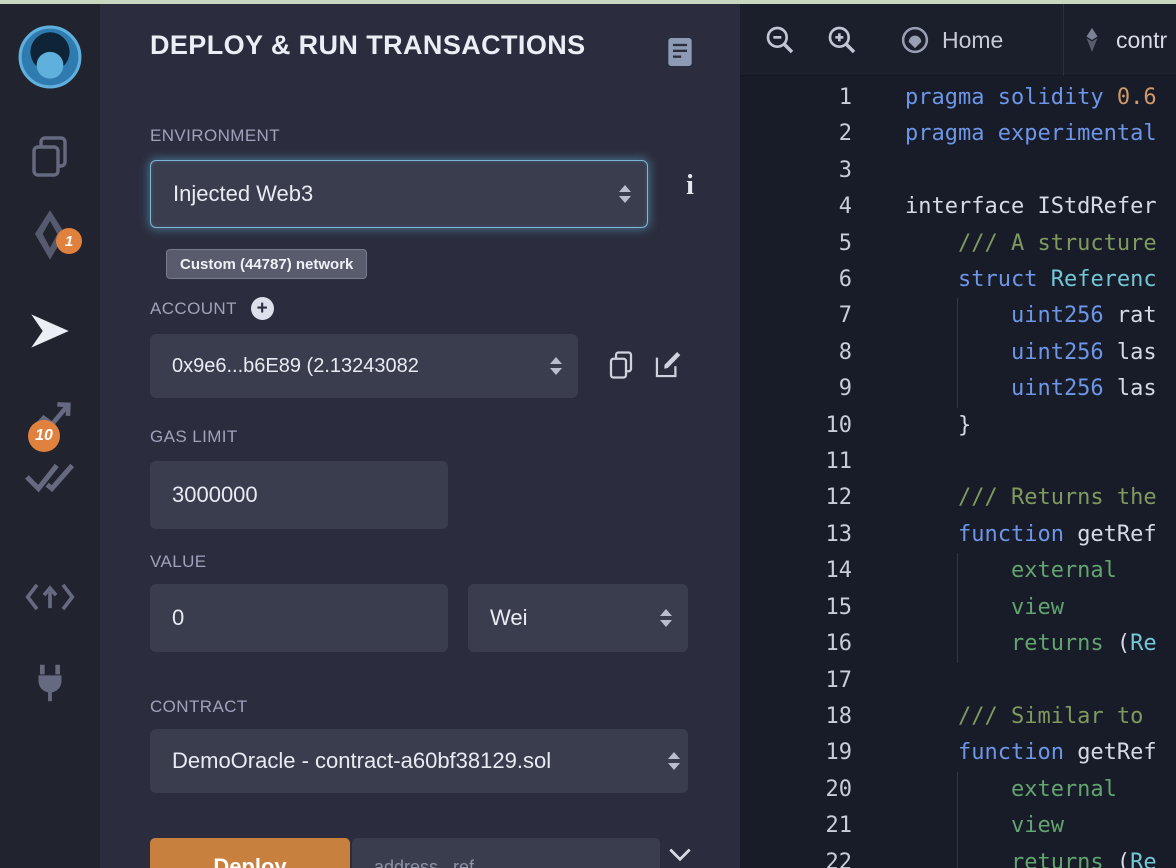  Describe the element at coordinates (1117, 534) in the screenshot. I see `code-token: getRef` at that location.